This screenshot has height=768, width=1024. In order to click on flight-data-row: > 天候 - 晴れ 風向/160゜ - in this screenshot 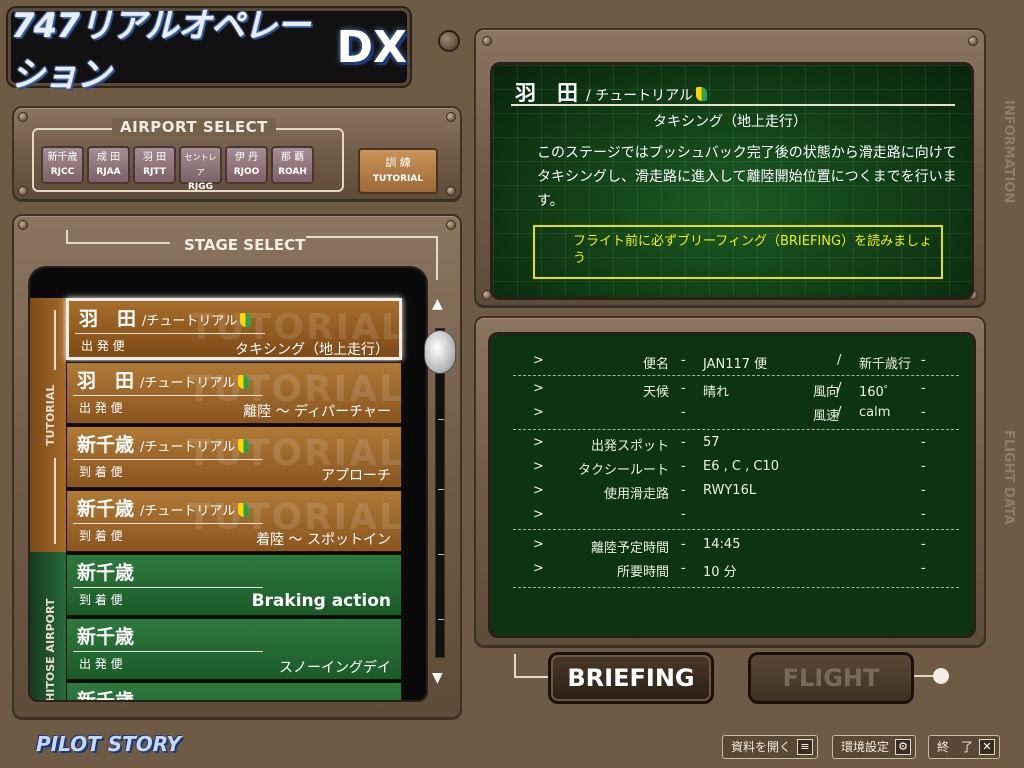, I will do `click(729, 390)`.